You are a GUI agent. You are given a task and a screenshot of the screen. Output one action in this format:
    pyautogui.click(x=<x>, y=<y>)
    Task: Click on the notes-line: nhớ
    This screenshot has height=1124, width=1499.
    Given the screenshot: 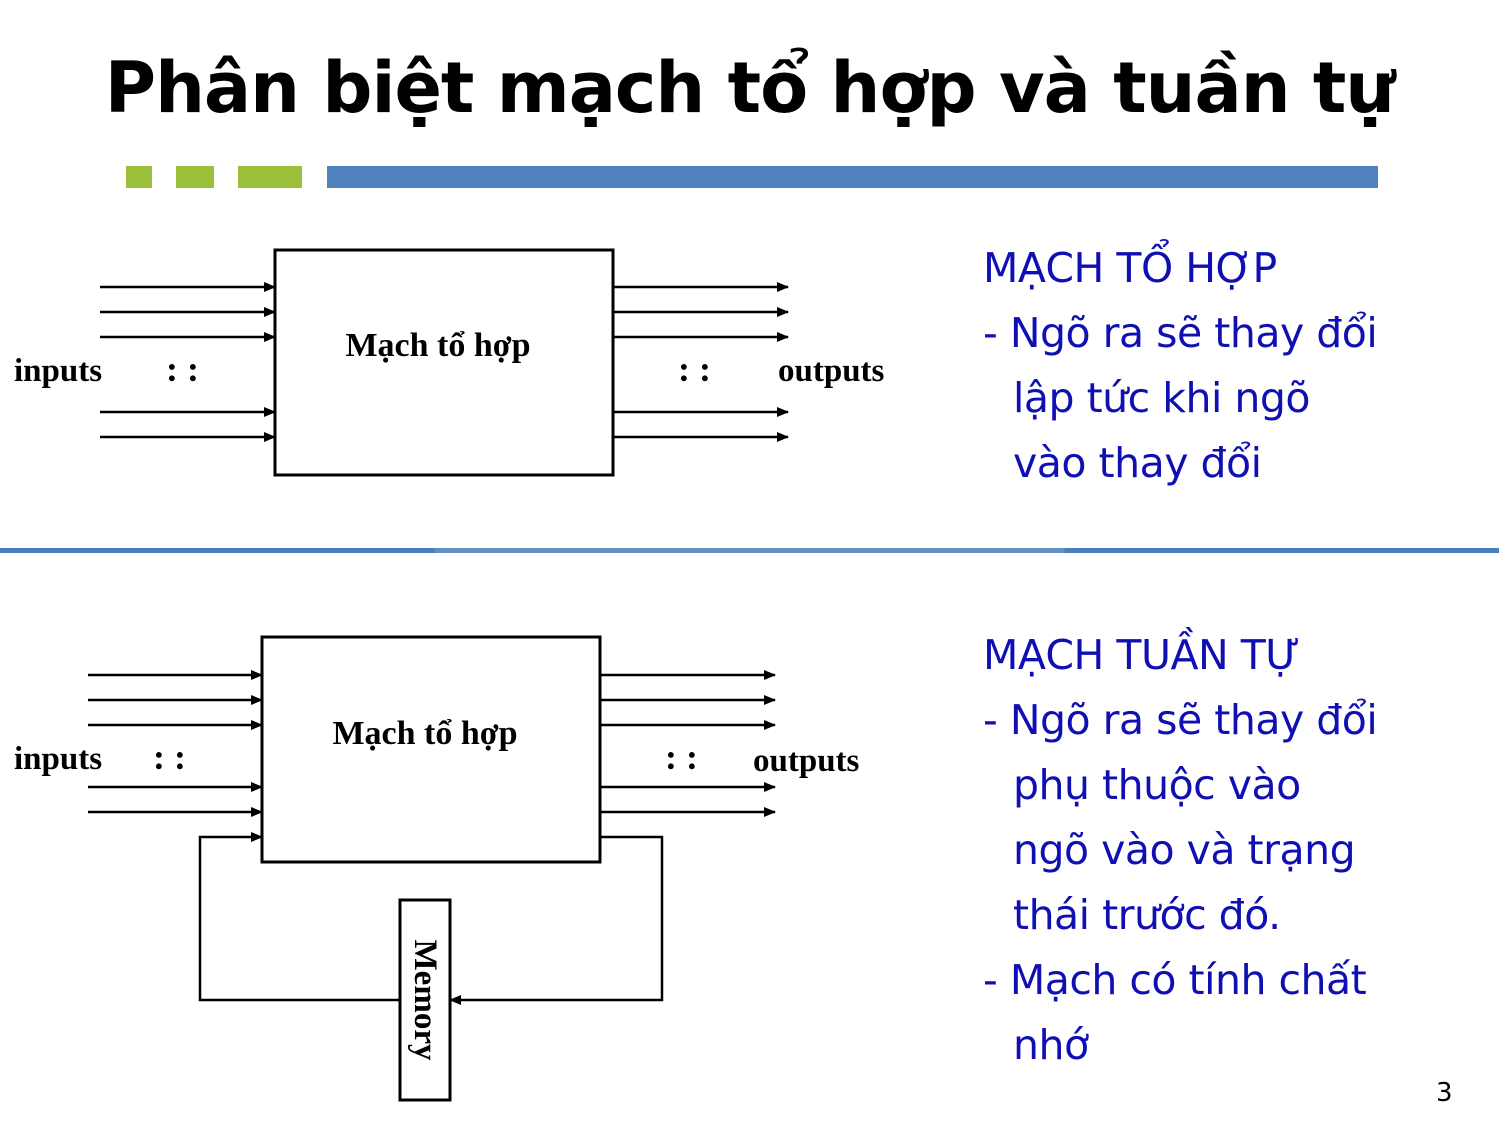 What is the action you would take?
    pyautogui.click(x=1051, y=1045)
    